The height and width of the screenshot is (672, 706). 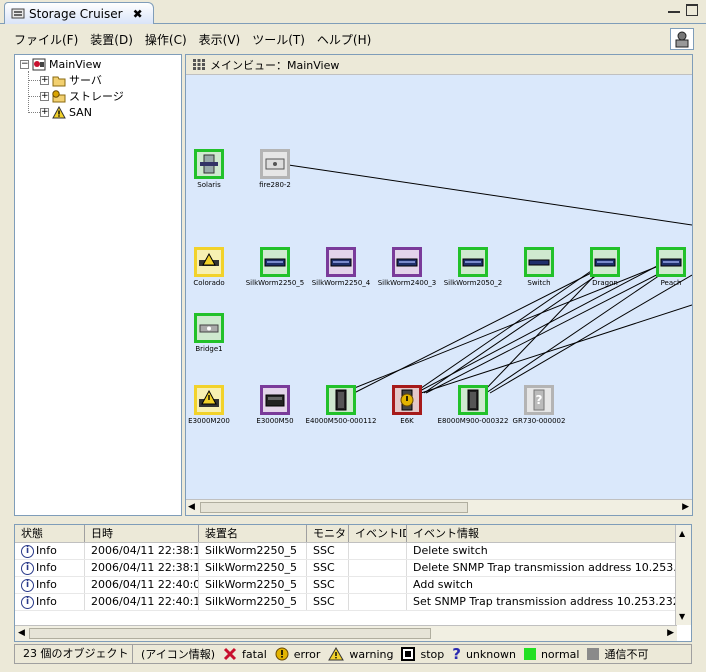 What do you see at coordinates (60, 64) in the screenshot?
I see `tree-item-mainview: − MainView` at bounding box center [60, 64].